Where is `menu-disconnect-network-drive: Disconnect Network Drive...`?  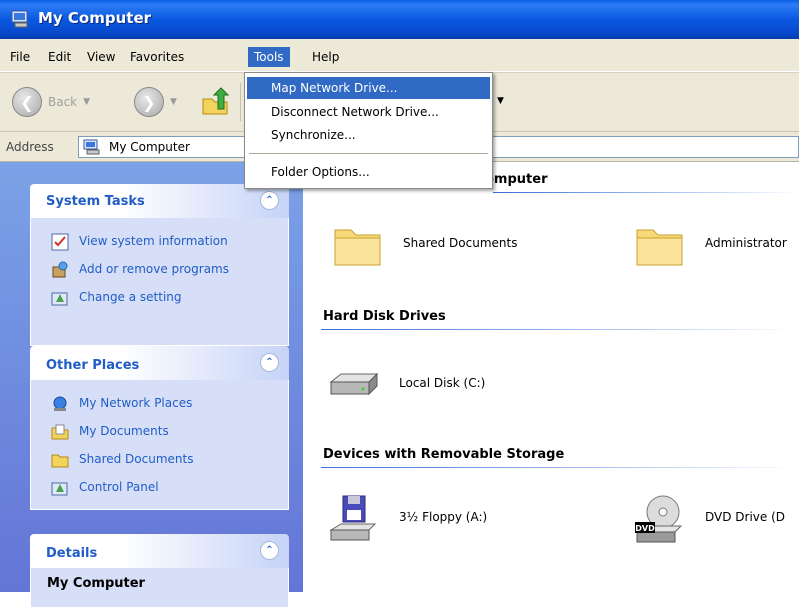
menu-disconnect-network-drive: Disconnect Network Drive... is located at coordinates (368, 112).